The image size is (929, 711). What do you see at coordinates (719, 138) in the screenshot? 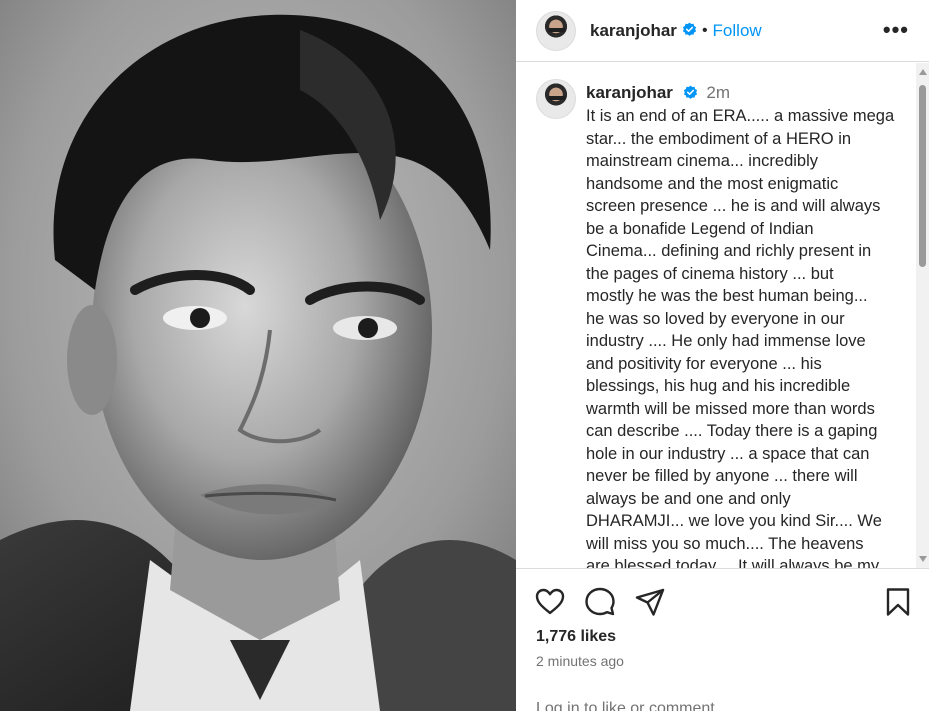
I see `caption-line: star... the embodiment of a HERO in` at bounding box center [719, 138].